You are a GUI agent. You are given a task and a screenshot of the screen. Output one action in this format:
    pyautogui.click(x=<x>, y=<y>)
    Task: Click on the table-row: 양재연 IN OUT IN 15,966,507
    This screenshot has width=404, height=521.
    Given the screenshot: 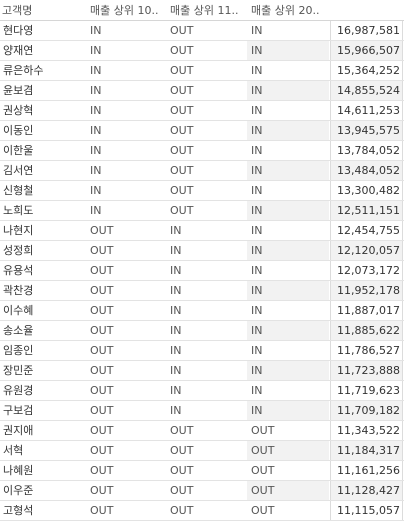 What is the action you would take?
    pyautogui.click(x=202, y=51)
    